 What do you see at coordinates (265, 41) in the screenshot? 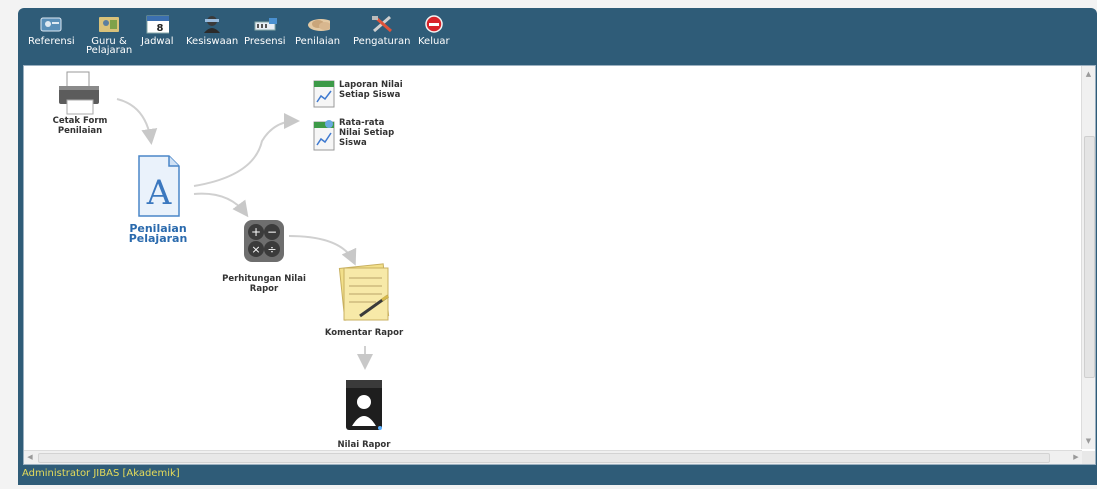
I see `toolbar-label: Presensi` at bounding box center [265, 41].